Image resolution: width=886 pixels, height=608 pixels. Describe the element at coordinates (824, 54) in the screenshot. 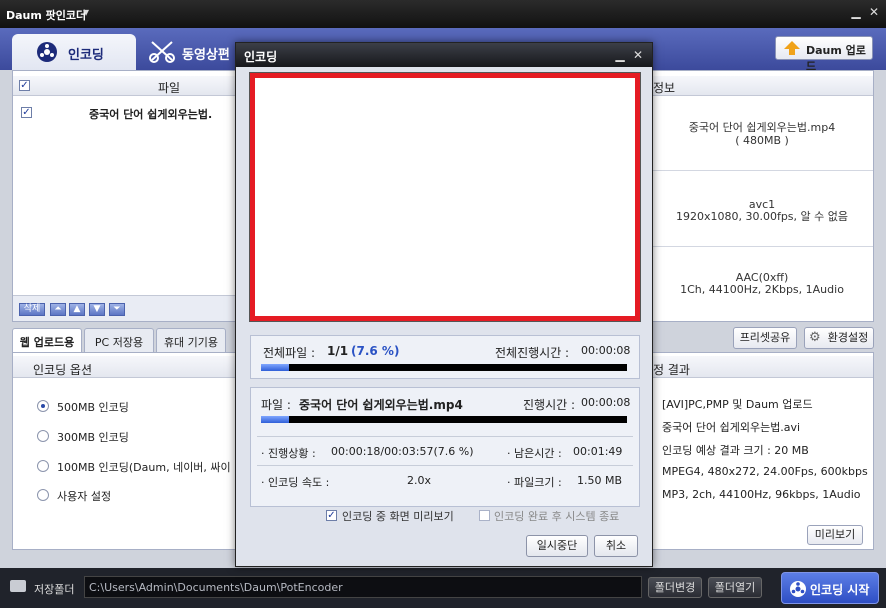

I see `daum-upload-button: Daum 업로드` at that location.